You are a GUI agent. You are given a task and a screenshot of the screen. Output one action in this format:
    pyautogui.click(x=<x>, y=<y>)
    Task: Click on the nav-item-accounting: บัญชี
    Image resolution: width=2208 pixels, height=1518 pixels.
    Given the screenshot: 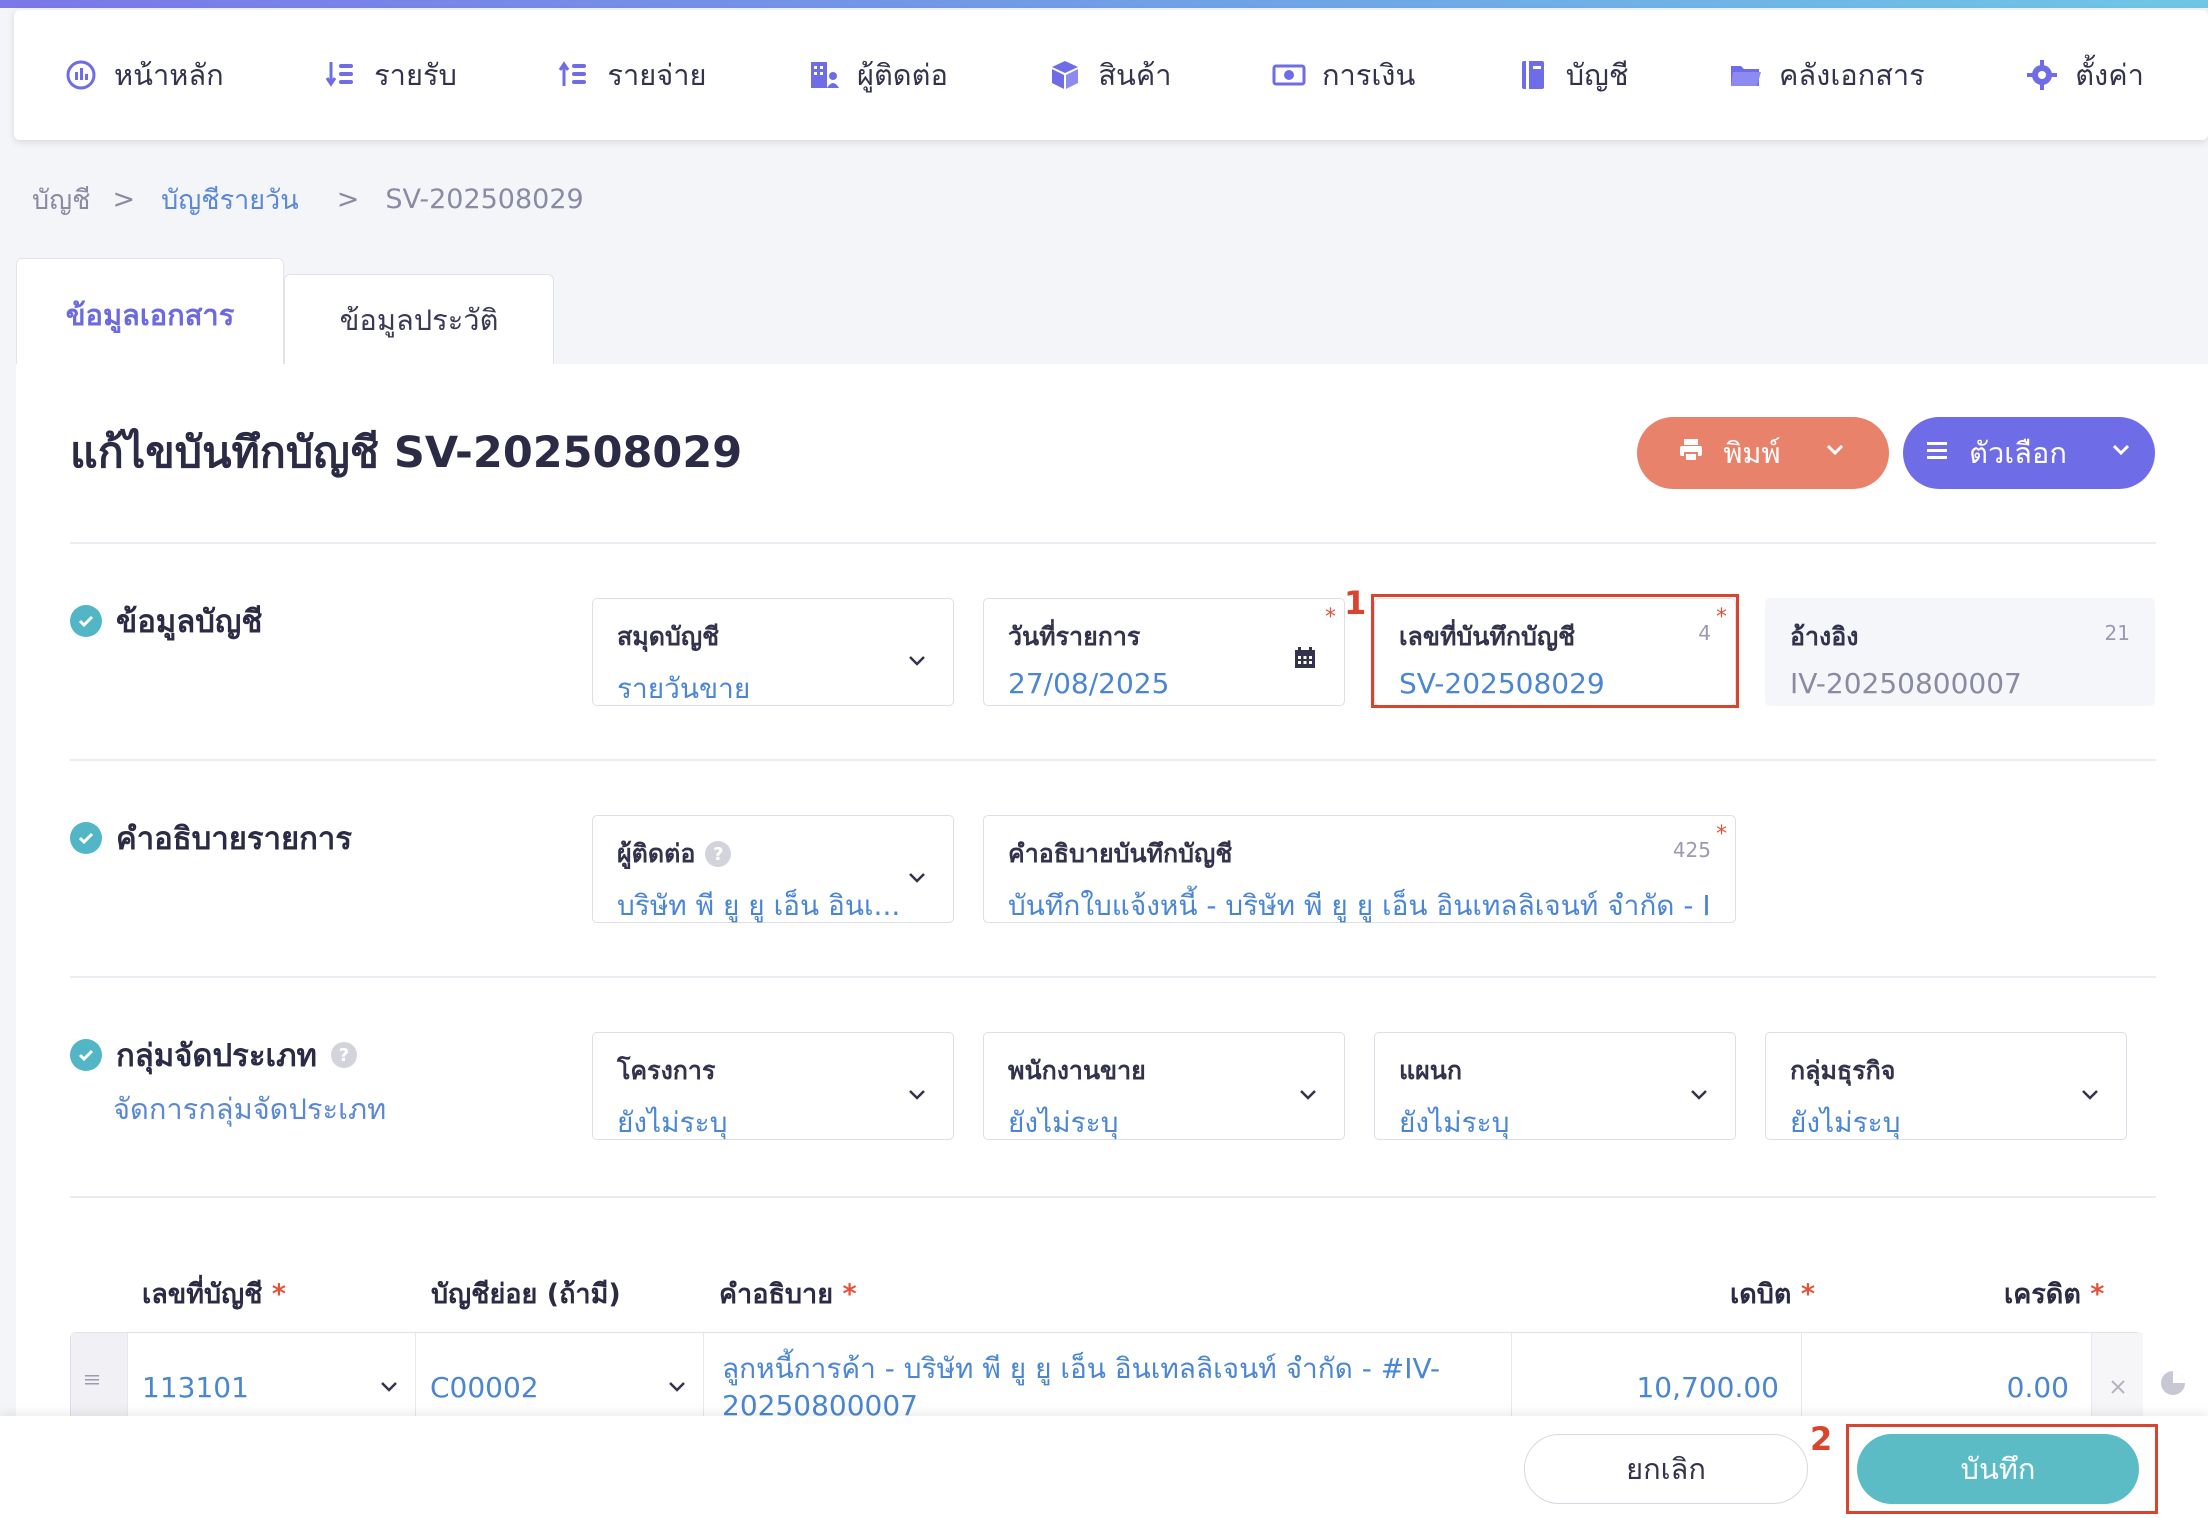 What is the action you would take?
    pyautogui.click(x=1572, y=75)
    